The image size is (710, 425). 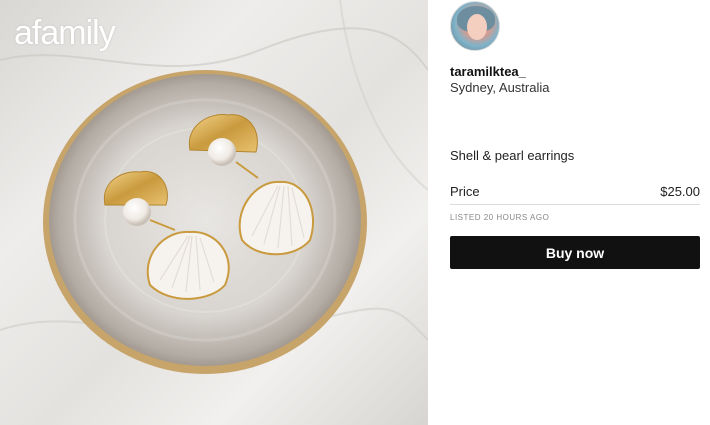 What do you see at coordinates (65, 33) in the screenshot?
I see `afamily-watermark-logo: afamily` at bounding box center [65, 33].